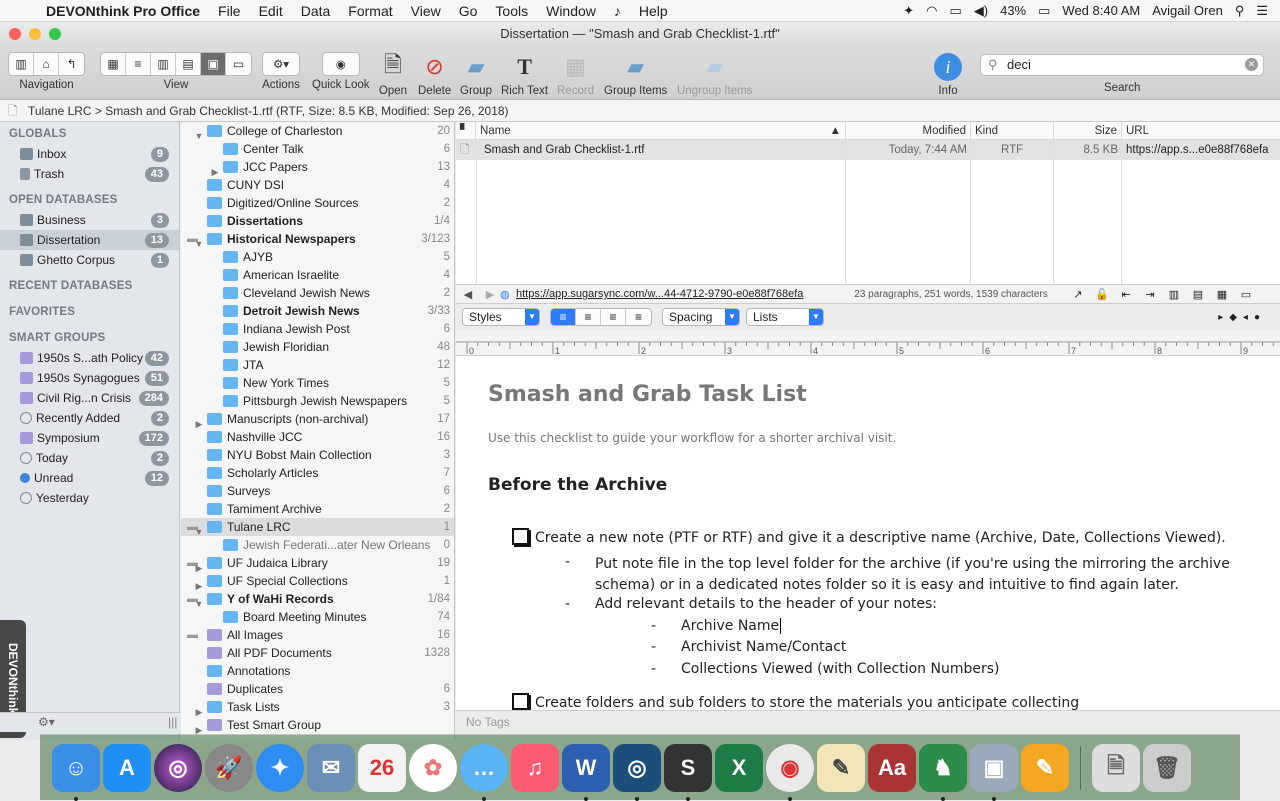  What do you see at coordinates (89, 220) in the screenshot?
I see `sidebar-item-business: Business 3` at bounding box center [89, 220].